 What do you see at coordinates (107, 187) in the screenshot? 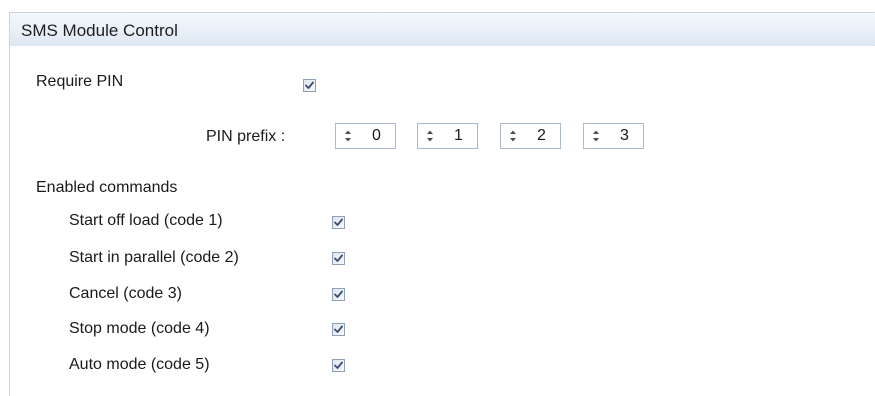
I see `enabled-commands-heading: Enabled commands` at bounding box center [107, 187].